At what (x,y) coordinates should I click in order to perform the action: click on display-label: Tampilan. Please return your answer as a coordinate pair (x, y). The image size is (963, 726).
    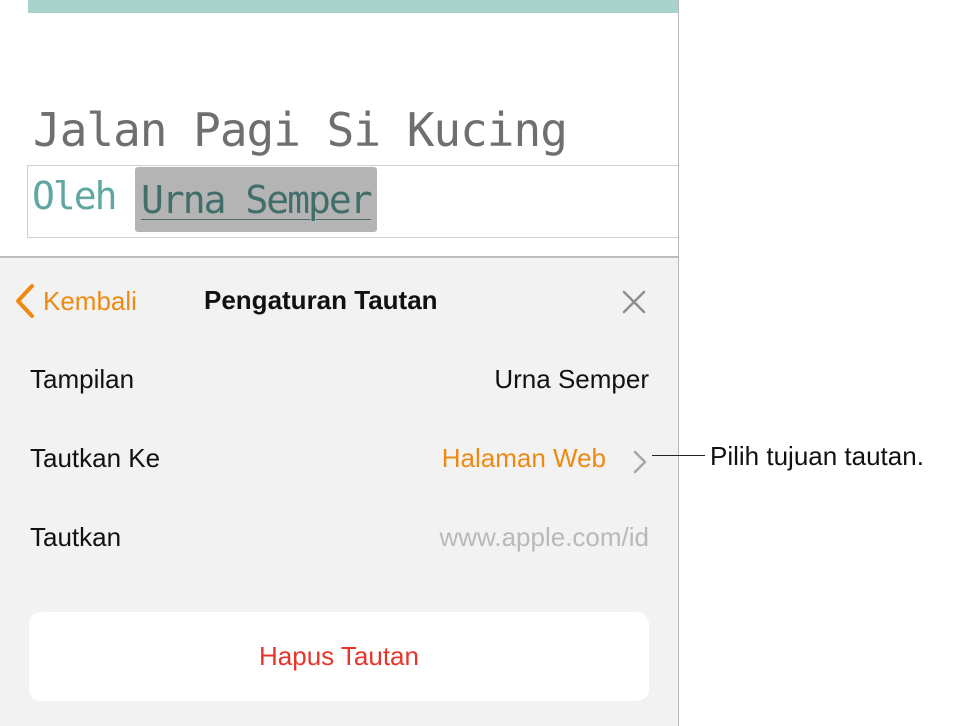
    Looking at the image, I should click on (82, 379).